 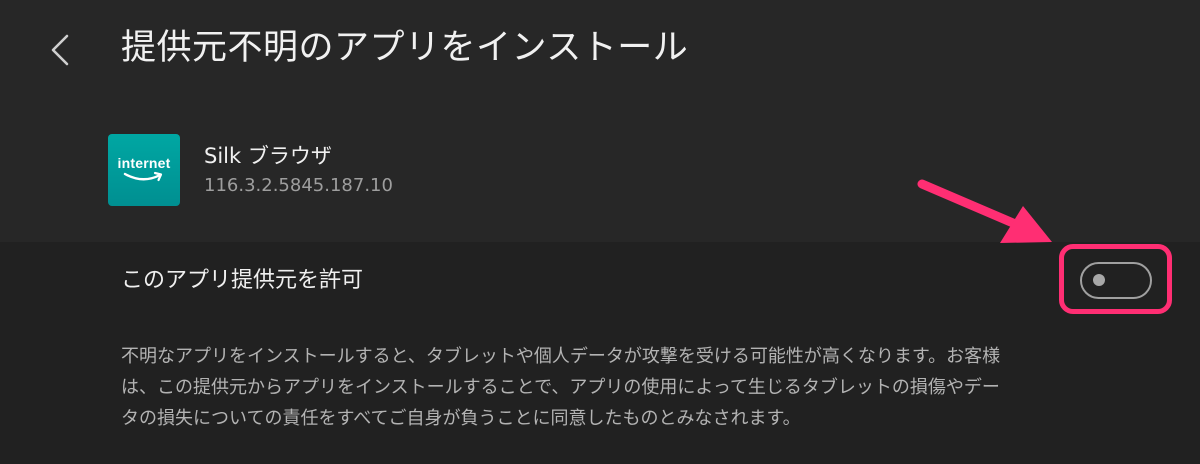 I want to click on page-title: 提供元不明のアプリをインストール, so click(x=405, y=48).